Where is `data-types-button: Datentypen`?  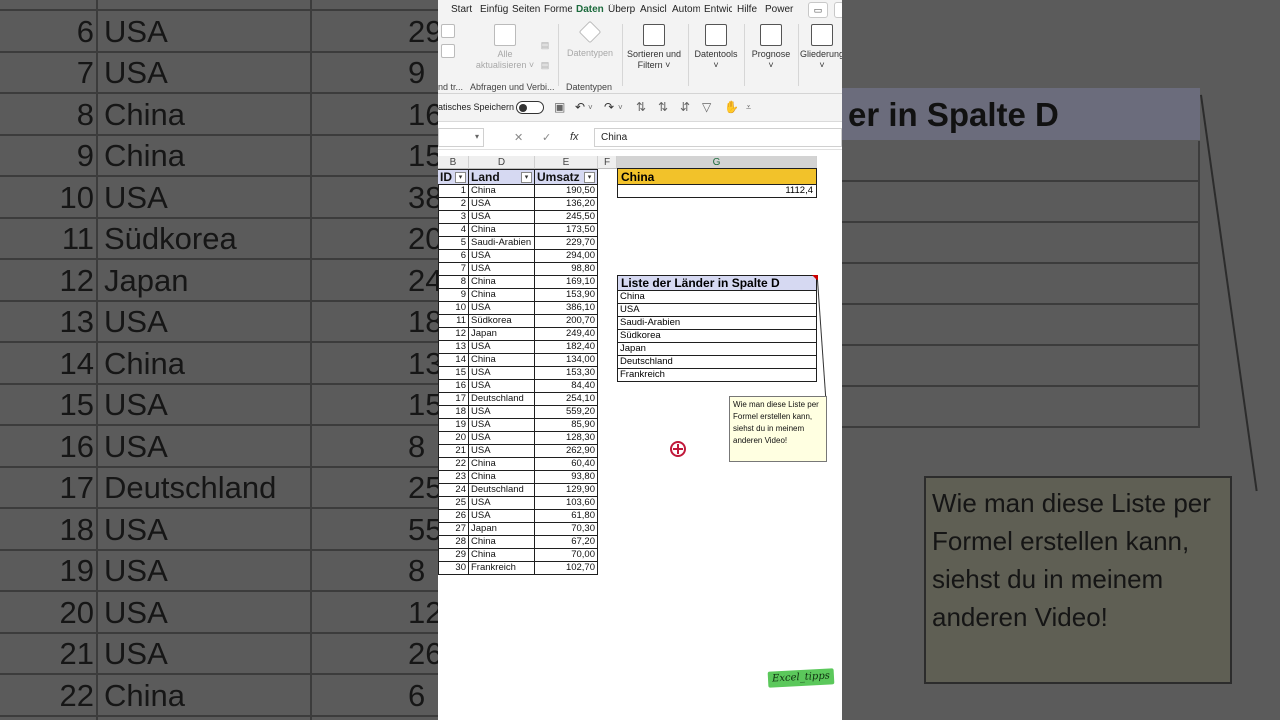 data-types-button: Datentypen is located at coordinates (590, 39).